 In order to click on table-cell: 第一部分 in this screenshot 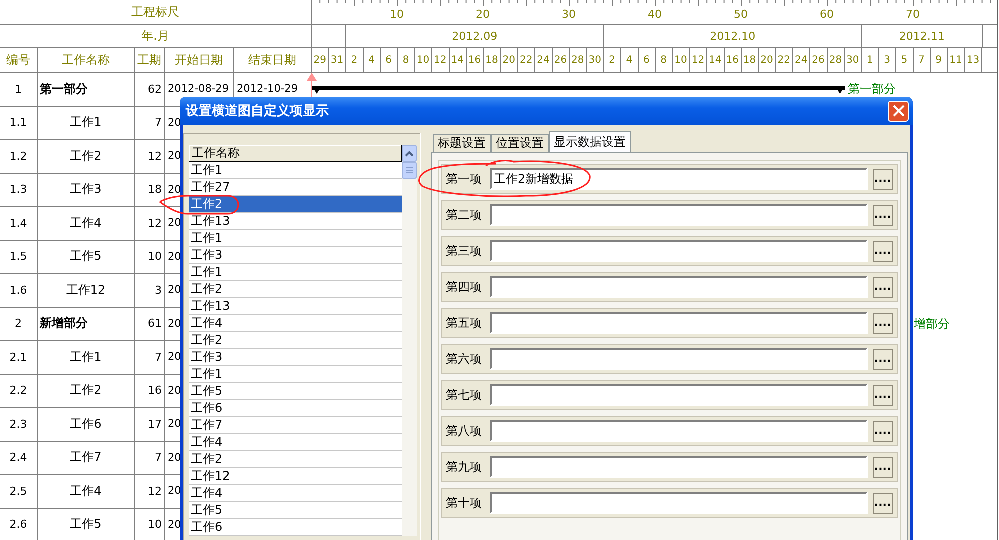, I will do `click(86, 89)`.